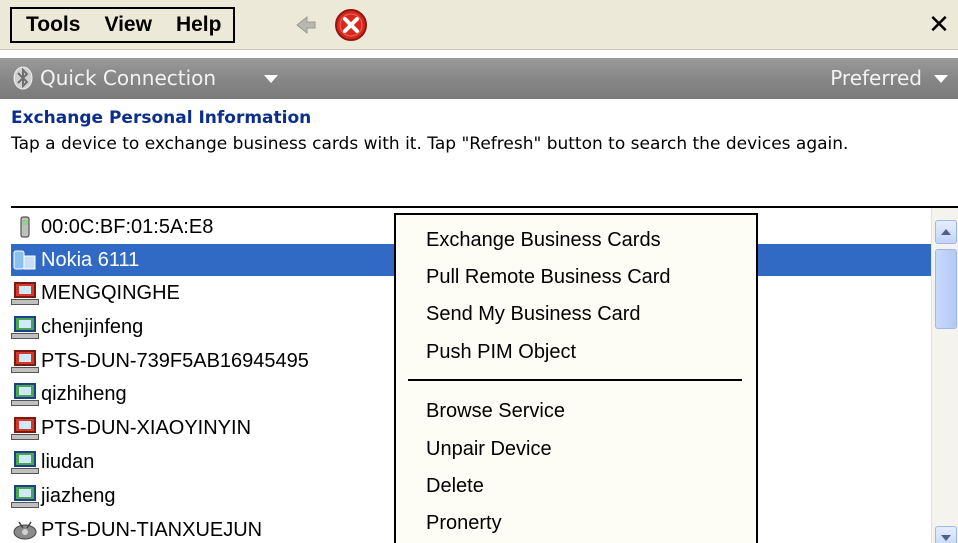  I want to click on device-name: MENGQINGHE, so click(110, 292).